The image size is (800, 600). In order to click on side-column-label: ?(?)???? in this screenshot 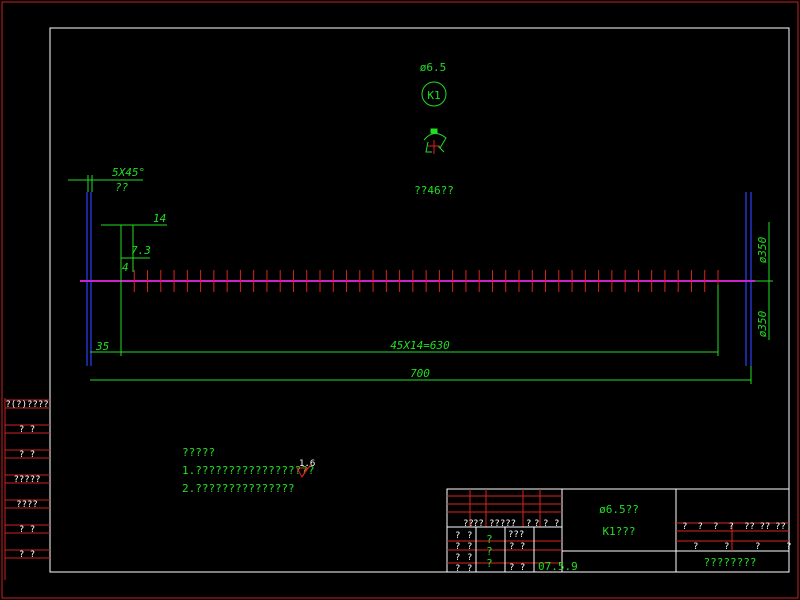, I will do `click(26, 405)`.